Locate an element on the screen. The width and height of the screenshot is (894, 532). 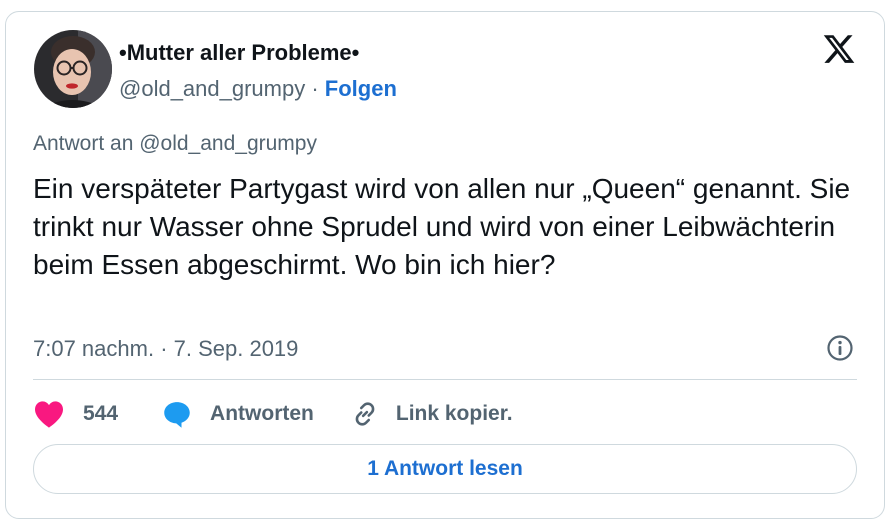
link-icon is located at coordinates (365, 414).